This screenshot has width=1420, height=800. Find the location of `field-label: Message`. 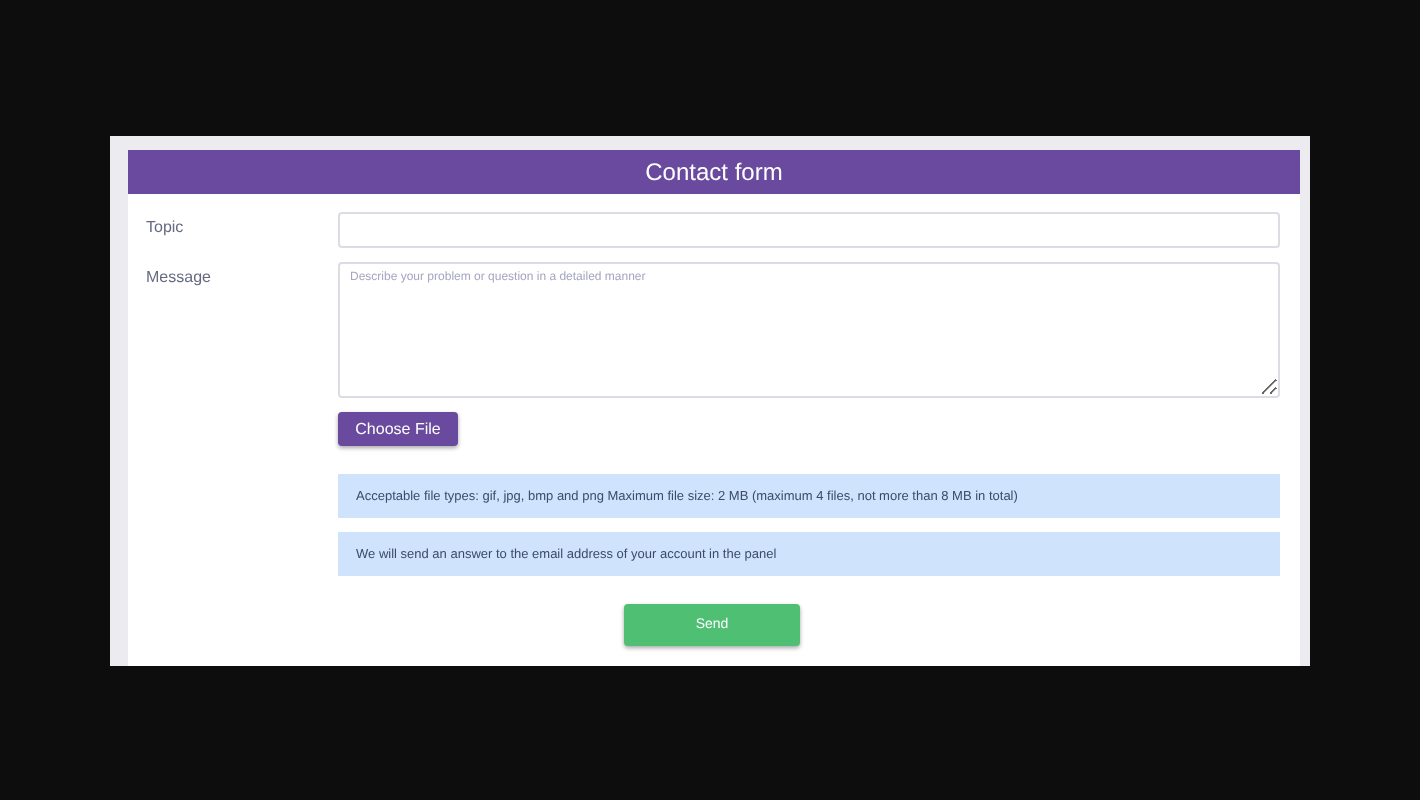

field-label: Message is located at coordinates (179, 276).